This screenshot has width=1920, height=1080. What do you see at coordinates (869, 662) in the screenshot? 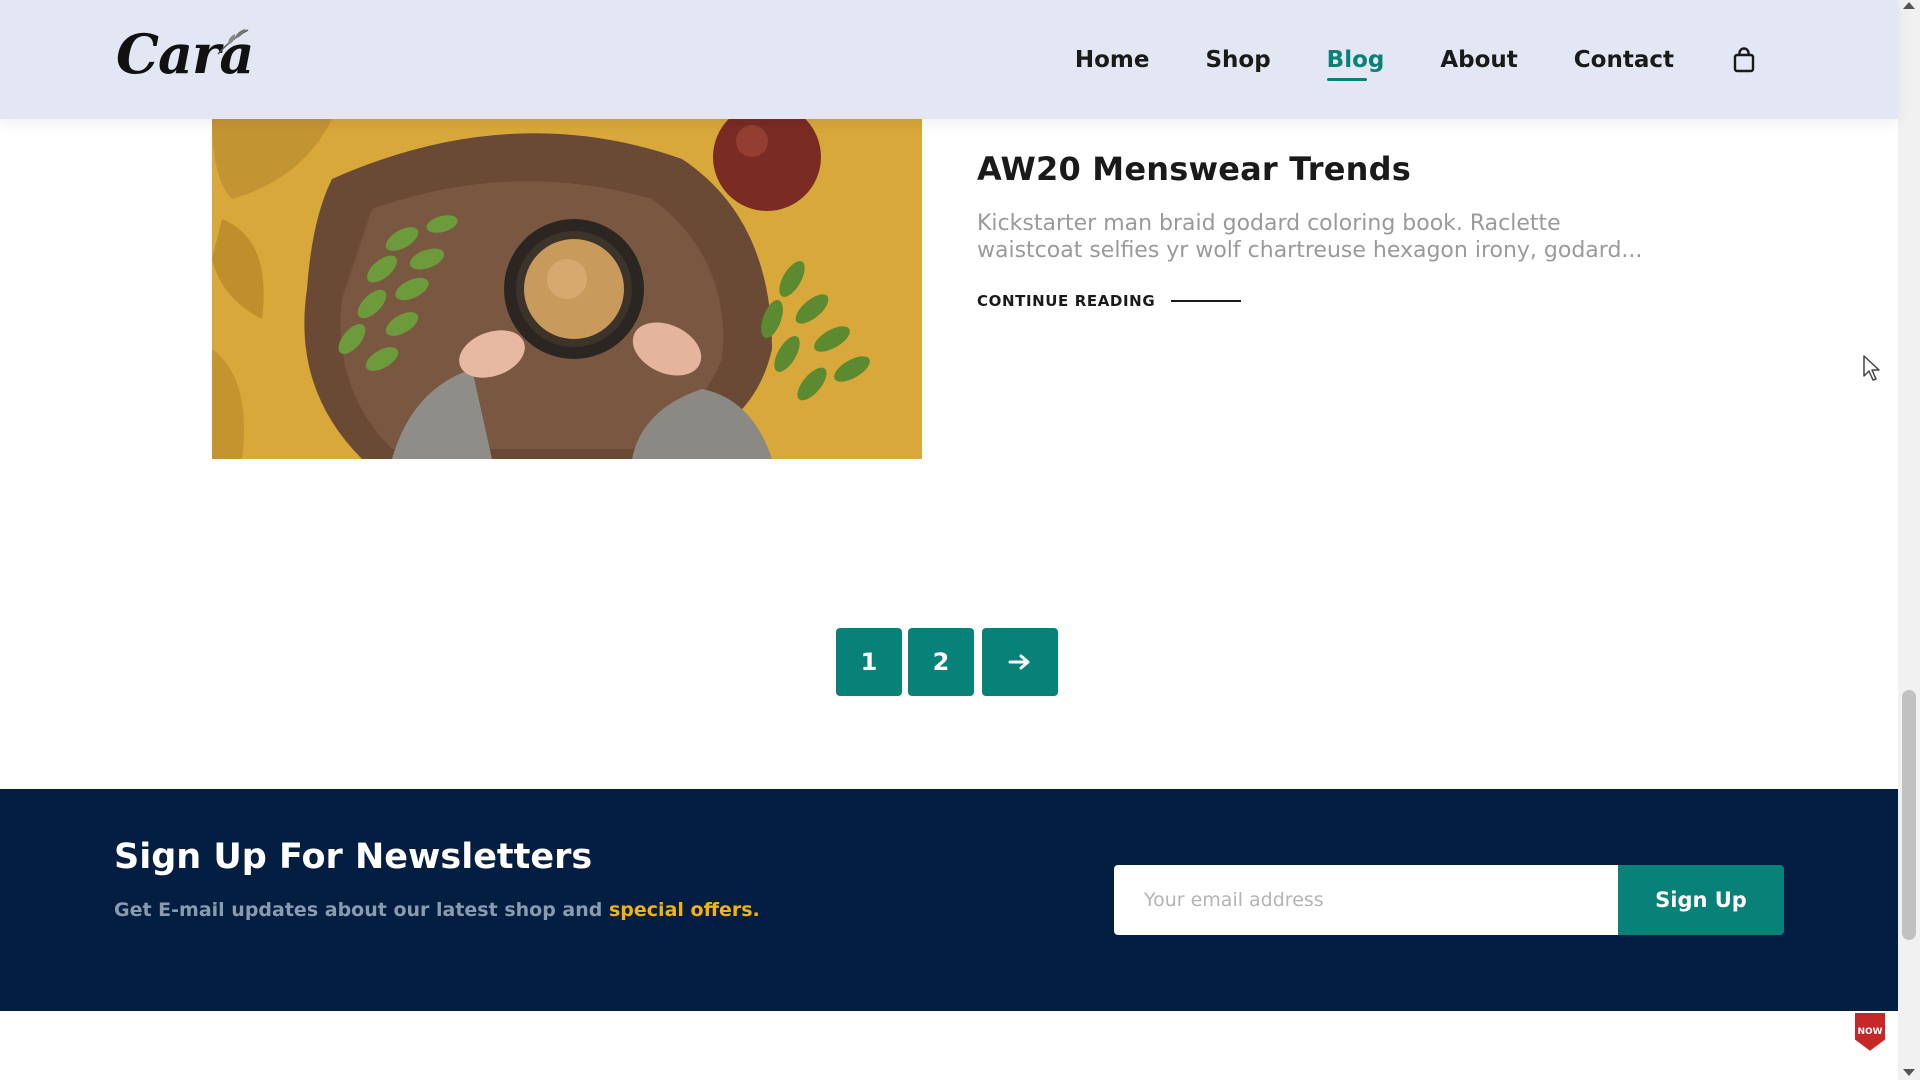
I see `page-button-1: 1` at bounding box center [869, 662].